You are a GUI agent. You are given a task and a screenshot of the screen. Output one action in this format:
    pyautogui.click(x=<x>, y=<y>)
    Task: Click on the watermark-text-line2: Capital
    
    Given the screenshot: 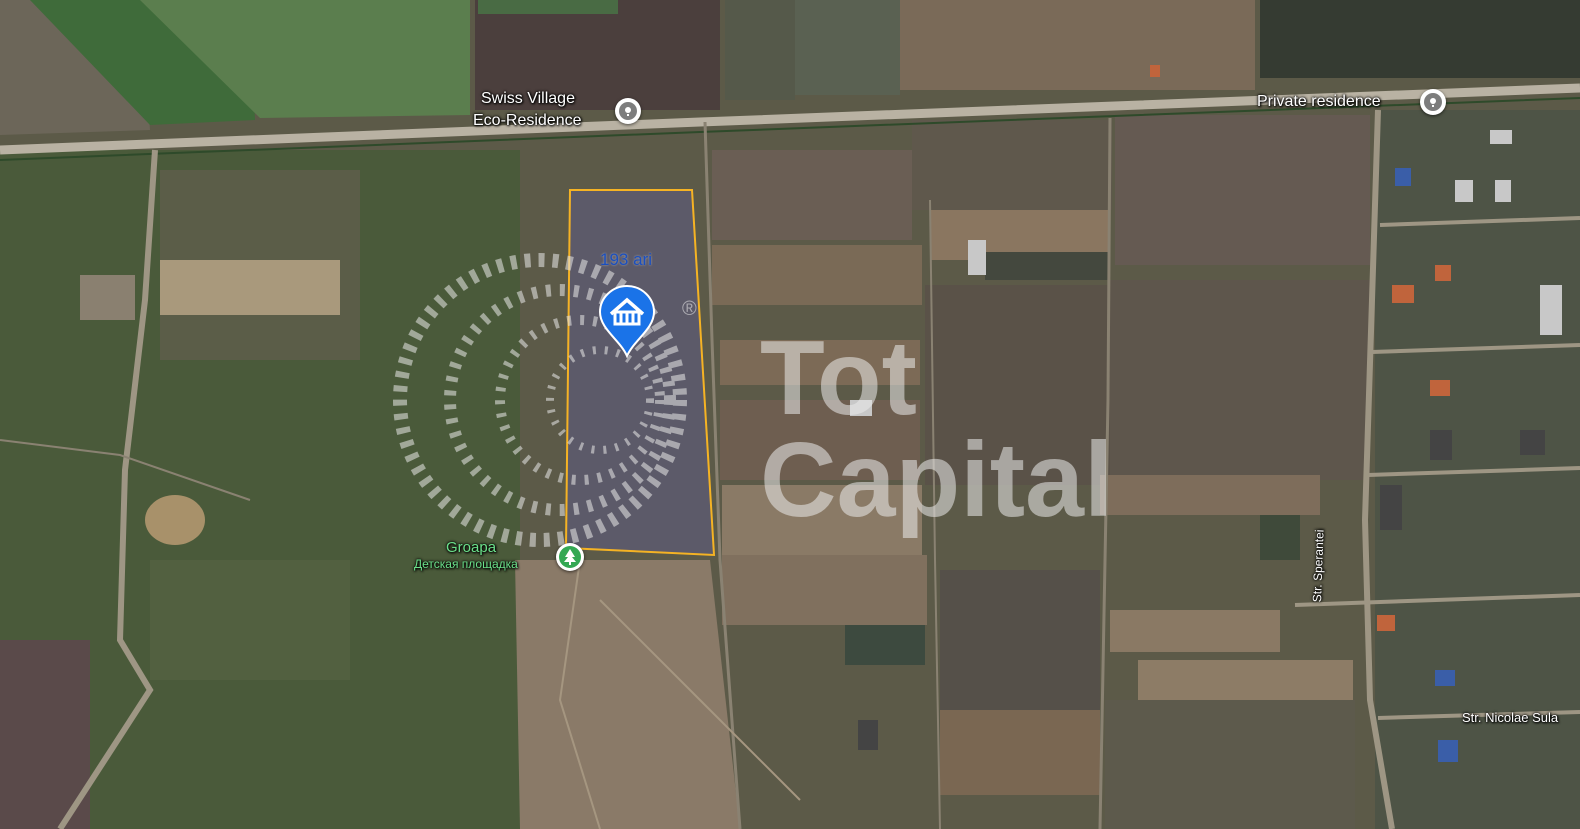 What is the action you would take?
    pyautogui.click(x=937, y=480)
    